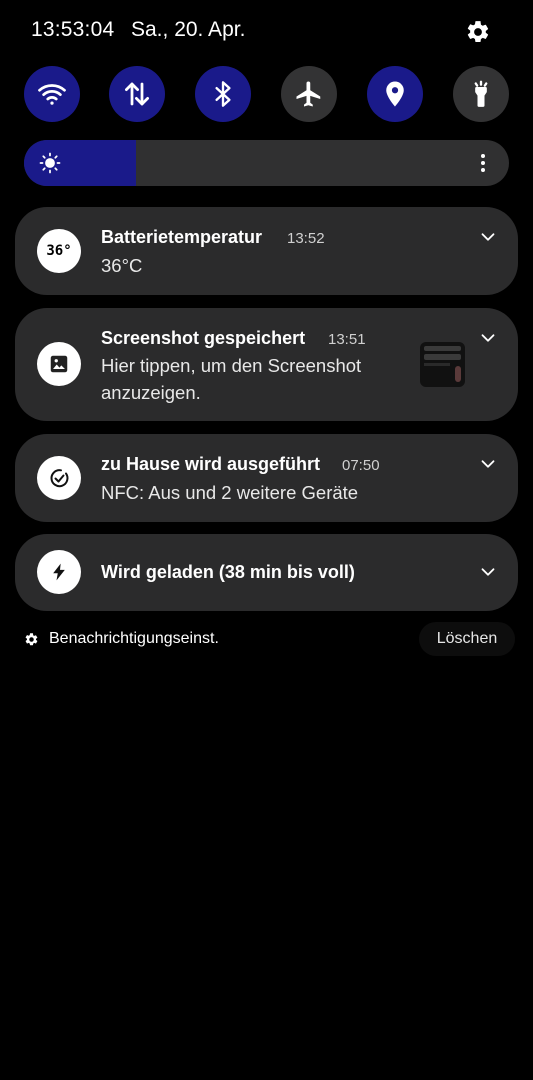 The height and width of the screenshot is (1080, 533). What do you see at coordinates (347, 339) in the screenshot?
I see `notification-time: 13:51` at bounding box center [347, 339].